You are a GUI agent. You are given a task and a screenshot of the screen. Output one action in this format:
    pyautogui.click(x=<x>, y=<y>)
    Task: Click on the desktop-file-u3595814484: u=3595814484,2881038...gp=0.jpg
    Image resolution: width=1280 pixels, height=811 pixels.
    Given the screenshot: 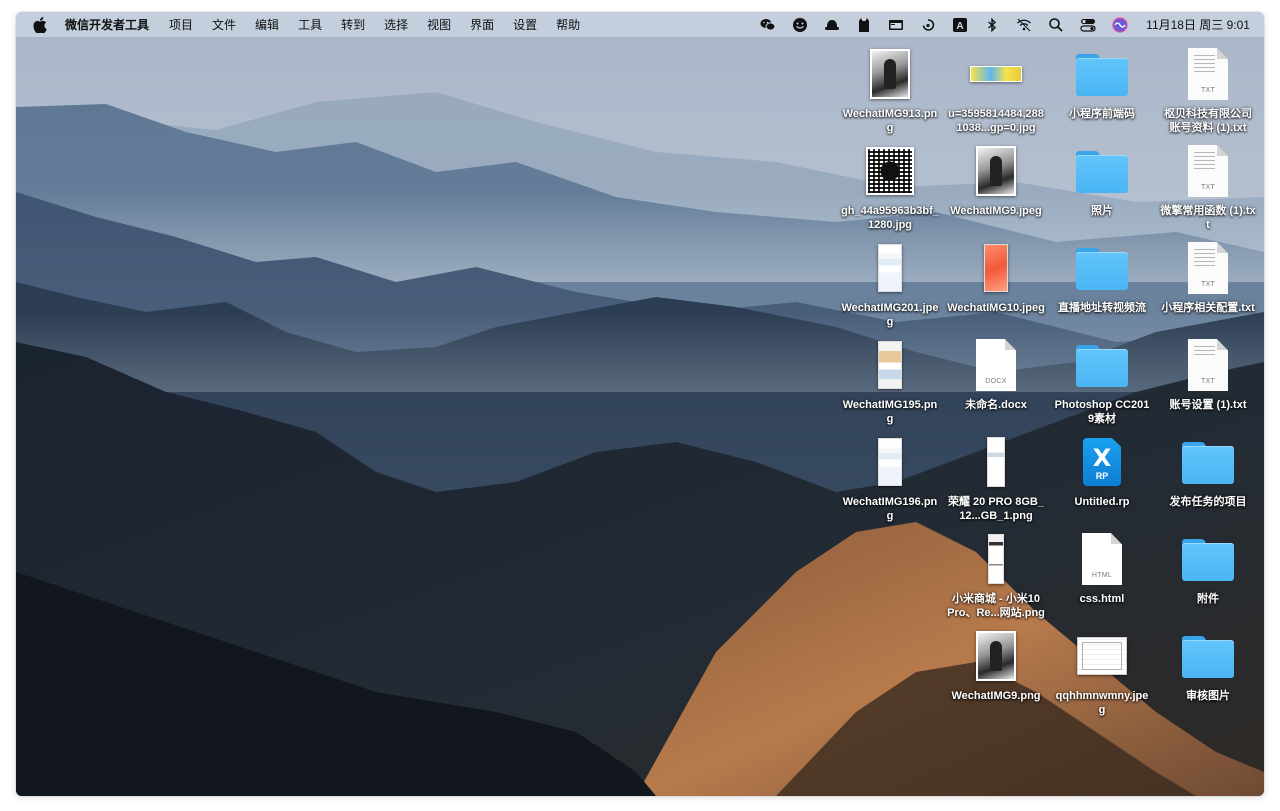 What is the action you would take?
    pyautogui.click(x=996, y=90)
    